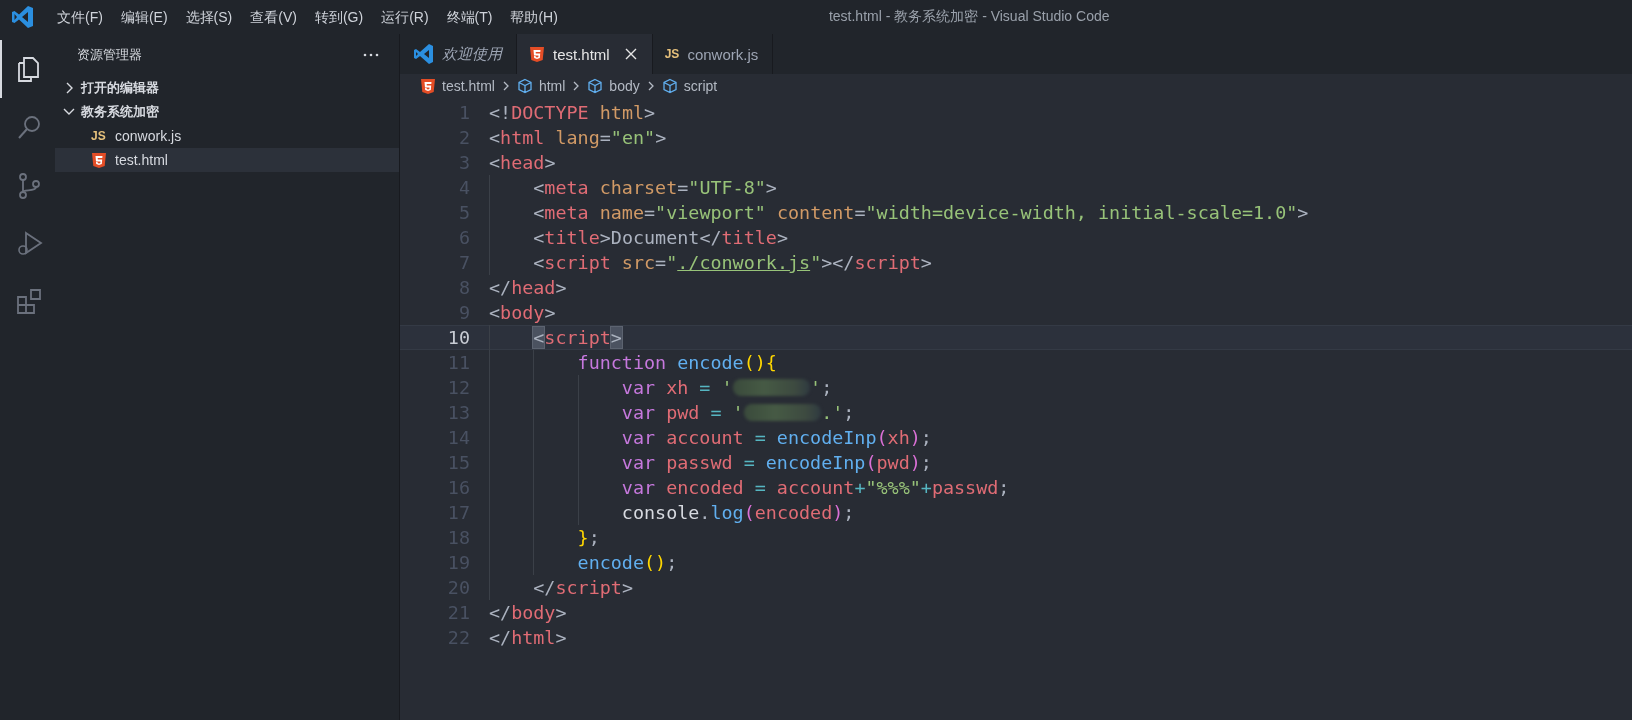 The image size is (1632, 720). What do you see at coordinates (578, 138) in the screenshot?
I see `code-line: <html lang="en">` at bounding box center [578, 138].